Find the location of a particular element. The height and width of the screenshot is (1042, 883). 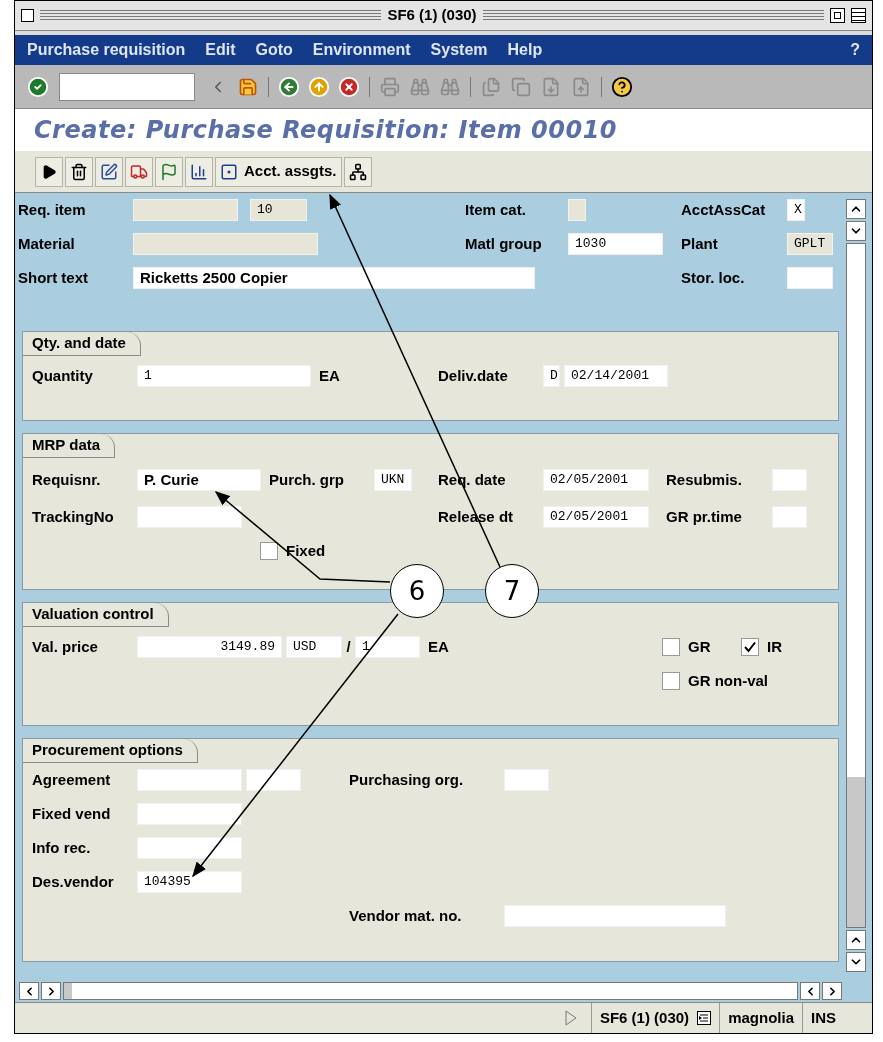

window-title: SF6 (1) (030) is located at coordinates (432, 15).